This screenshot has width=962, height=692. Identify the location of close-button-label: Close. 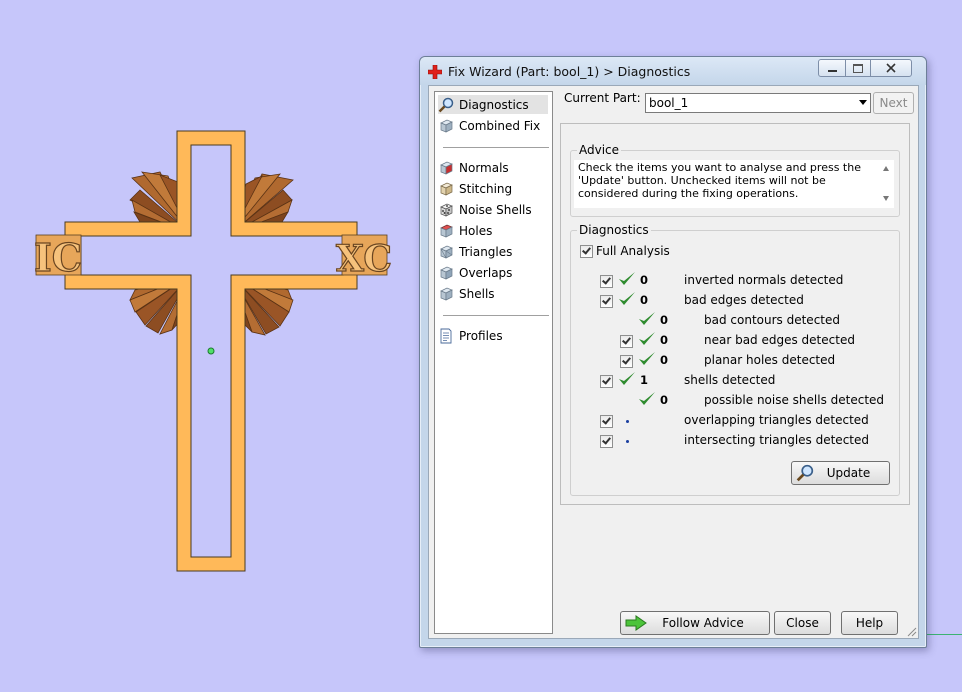
(802, 623).